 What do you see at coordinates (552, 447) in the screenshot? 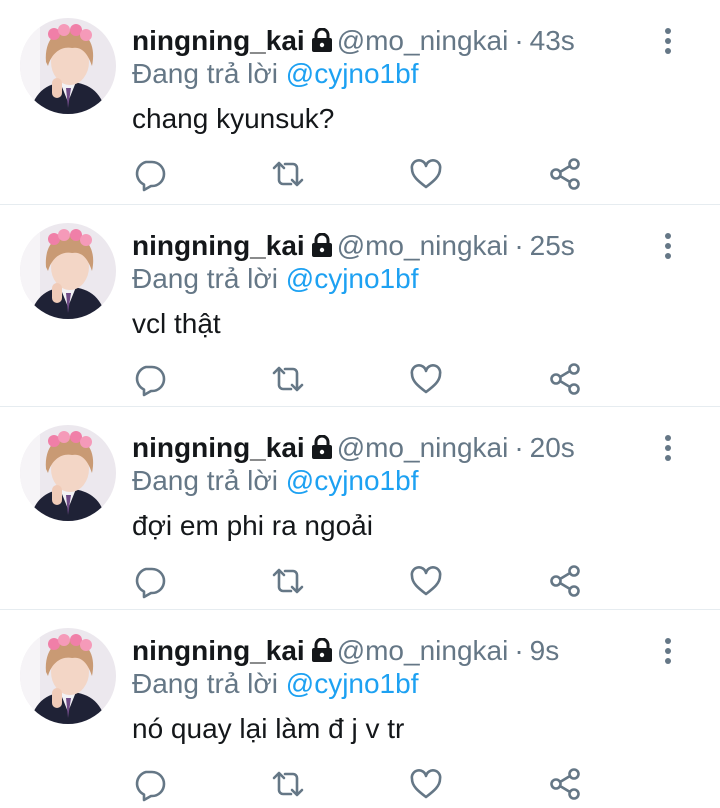
I see `timestamp: 20s` at bounding box center [552, 447].